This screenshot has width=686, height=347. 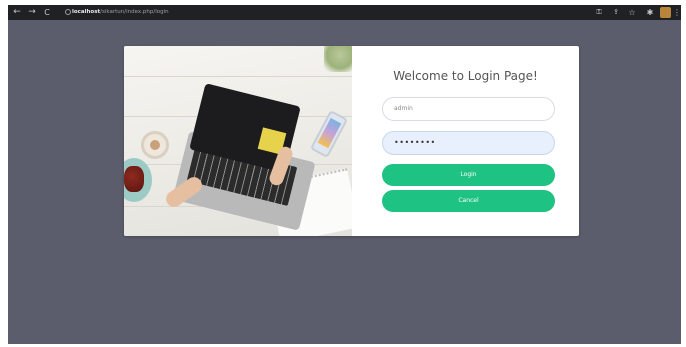 I want to click on url-host: localhost, so click(x=86, y=12).